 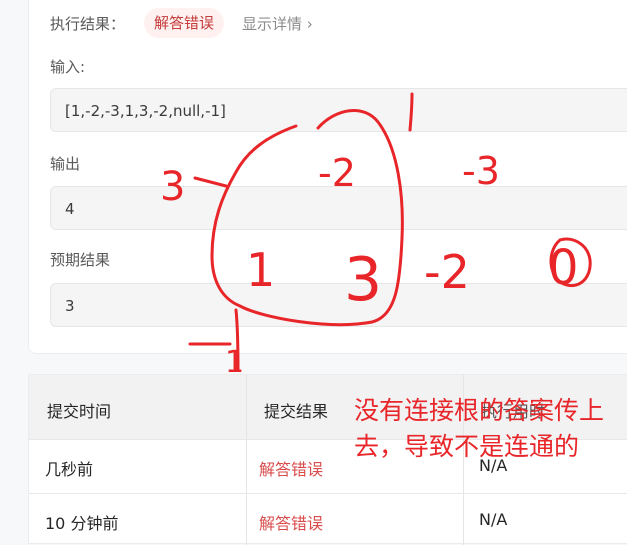 What do you see at coordinates (338, 208) in the screenshot?
I see `output-value-box: 4` at bounding box center [338, 208].